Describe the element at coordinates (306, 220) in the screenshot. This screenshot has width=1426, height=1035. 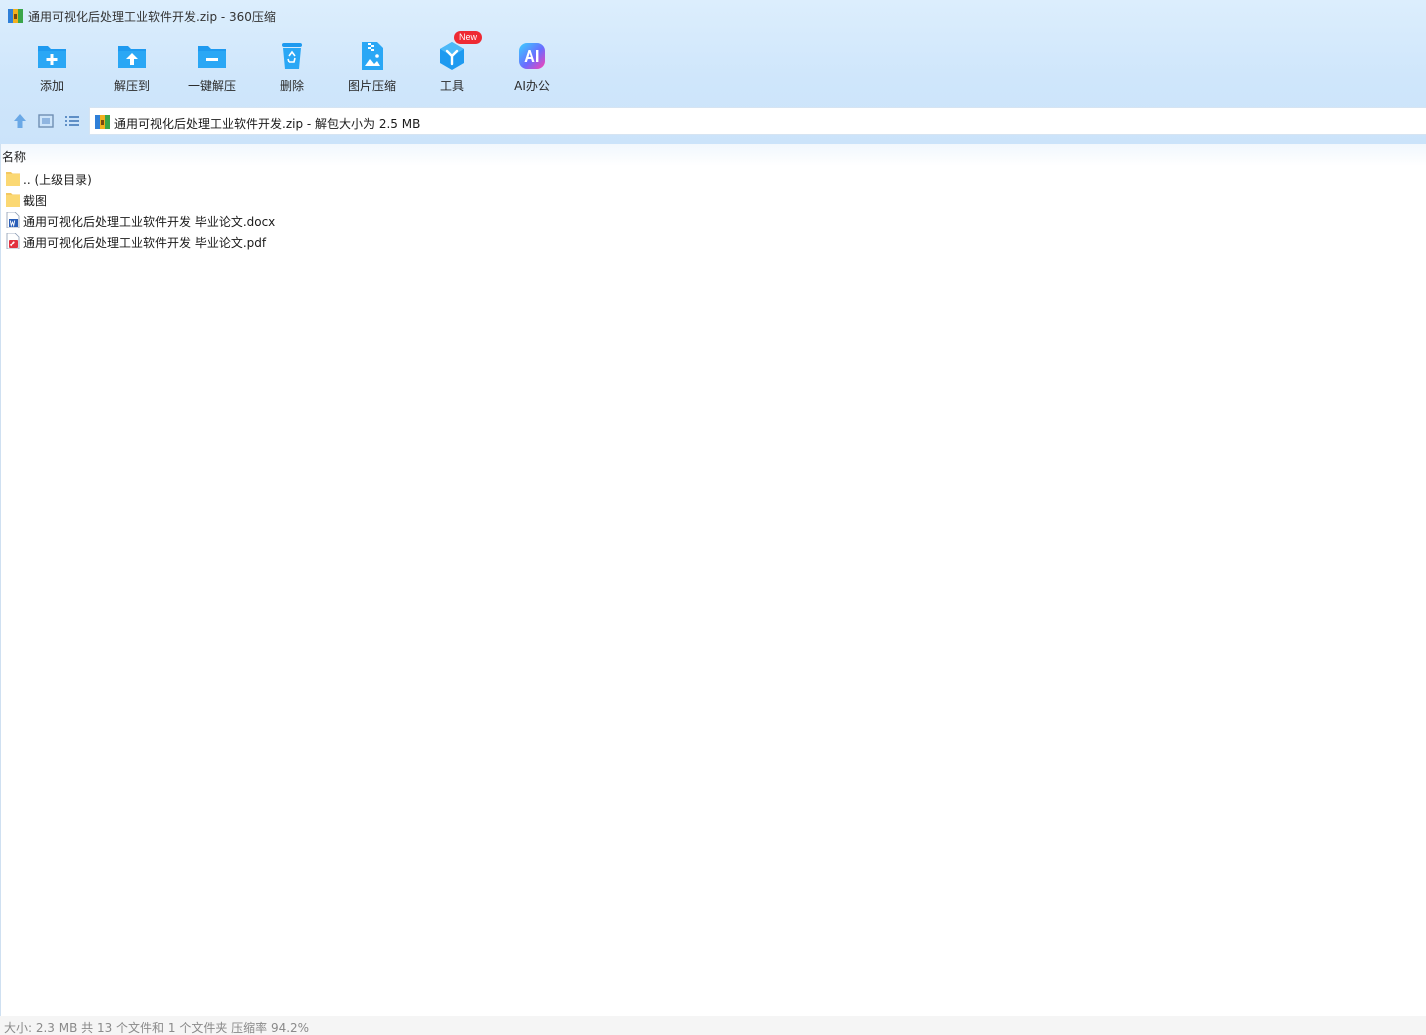
I see `list-item-file: 通用可视化后处理工业软件开发 毕业论文.docx` at that location.